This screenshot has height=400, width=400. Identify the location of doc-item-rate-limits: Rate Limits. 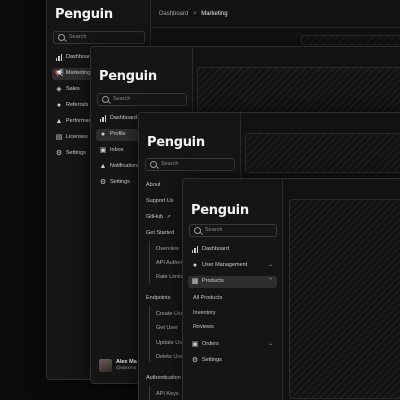
(170, 277).